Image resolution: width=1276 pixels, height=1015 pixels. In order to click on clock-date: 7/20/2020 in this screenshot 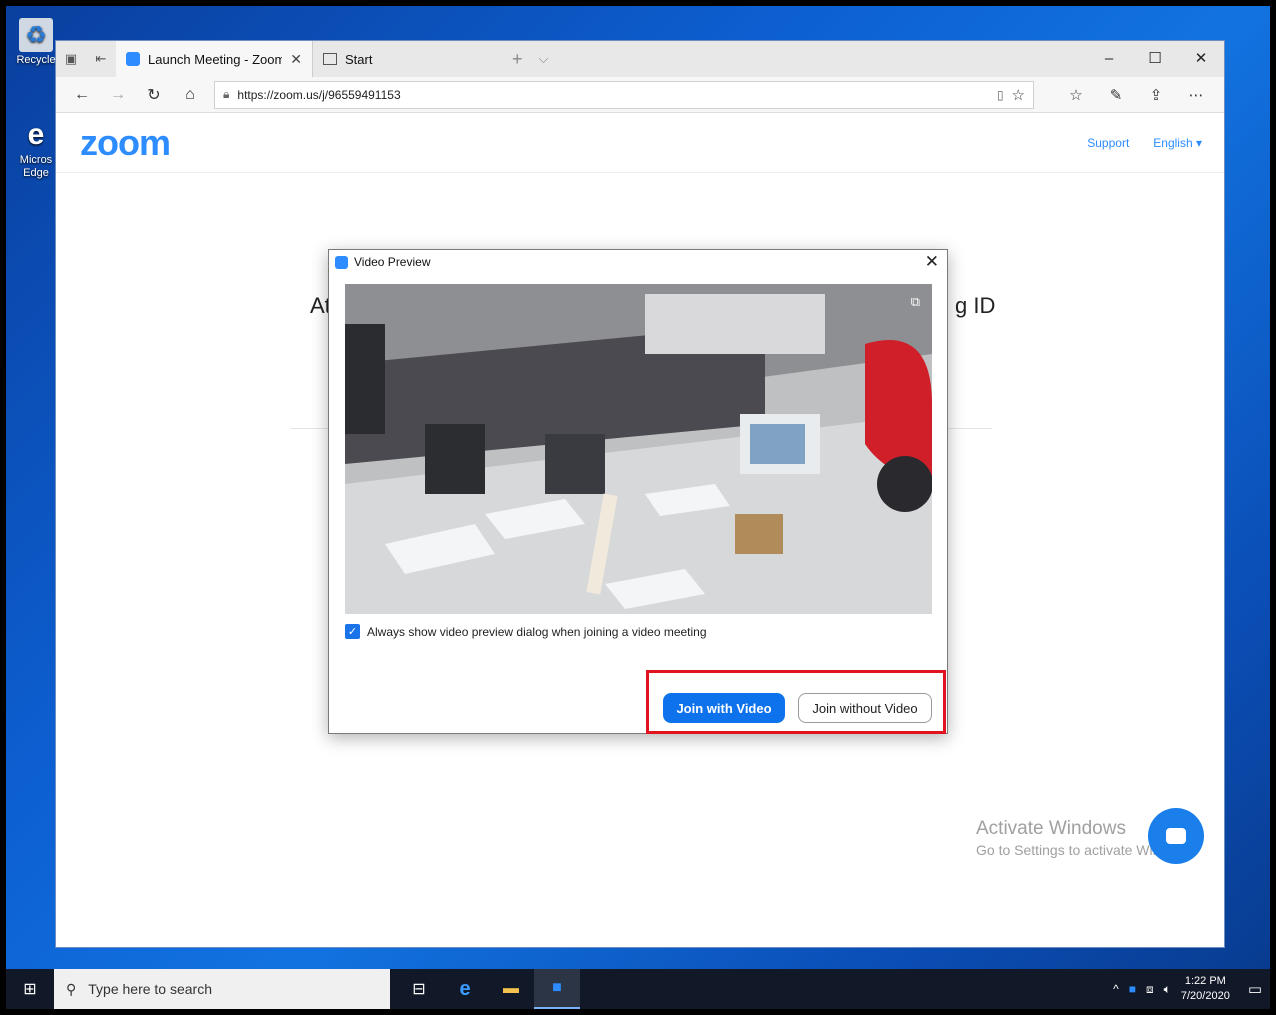, I will do `click(1205, 996)`.